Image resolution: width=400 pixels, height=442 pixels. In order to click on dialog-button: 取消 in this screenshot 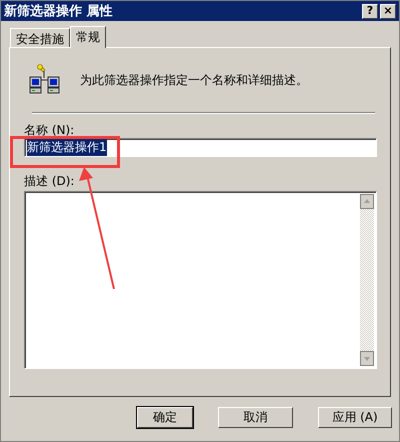, I will do `click(255, 417)`.